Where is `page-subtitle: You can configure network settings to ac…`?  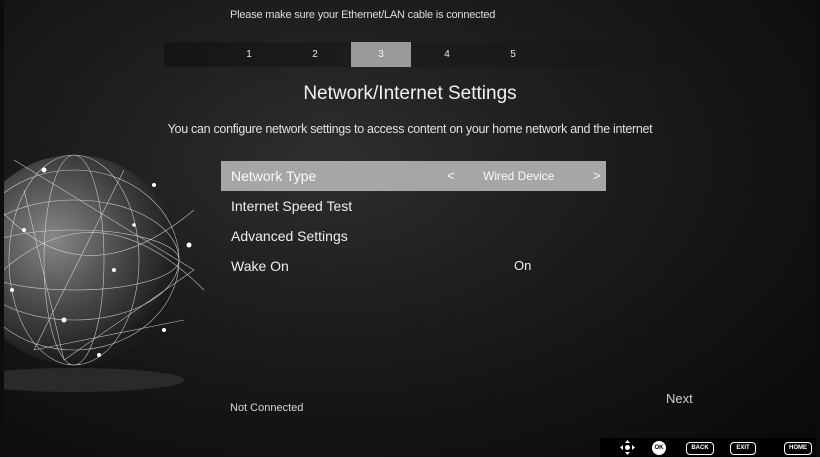 page-subtitle: You can configure network settings to ac… is located at coordinates (410, 129).